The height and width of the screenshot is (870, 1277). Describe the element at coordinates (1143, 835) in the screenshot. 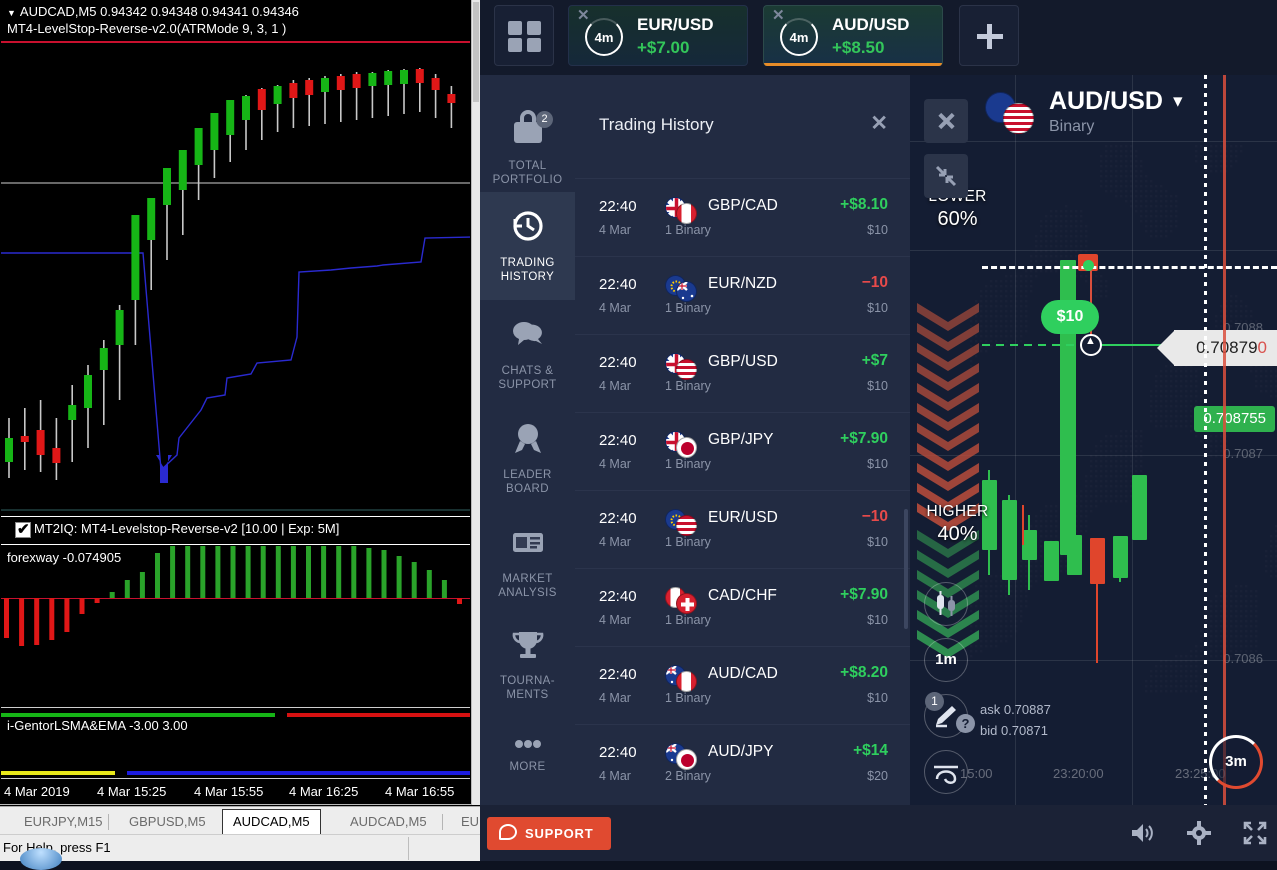

I see `sound-button` at that location.